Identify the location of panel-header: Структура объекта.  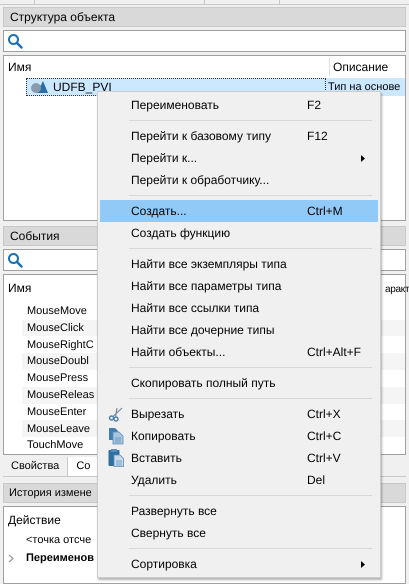
(204, 17).